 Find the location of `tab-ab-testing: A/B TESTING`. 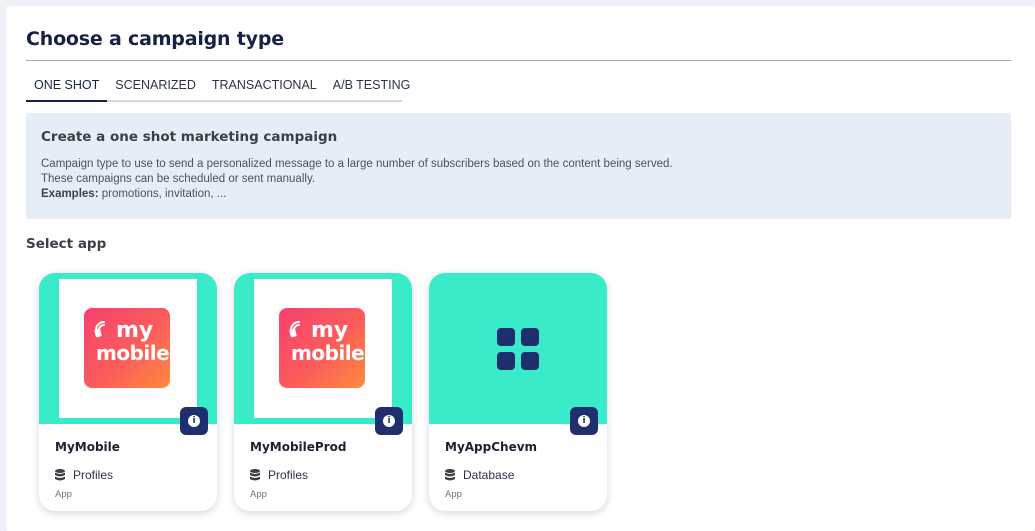

tab-ab-testing: A/B TESTING is located at coordinates (372, 87).